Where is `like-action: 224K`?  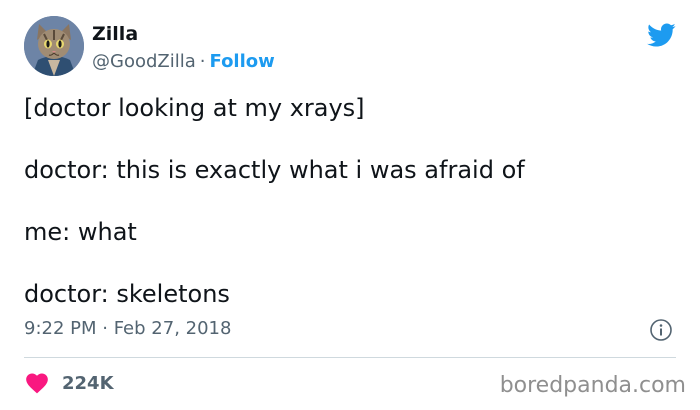
like-action: 224K is located at coordinates (69, 383).